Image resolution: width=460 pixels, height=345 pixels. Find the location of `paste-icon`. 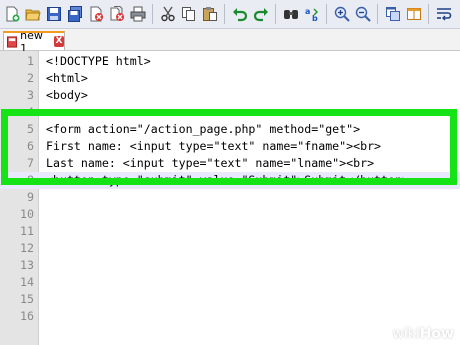

paste-icon is located at coordinates (209, 14).